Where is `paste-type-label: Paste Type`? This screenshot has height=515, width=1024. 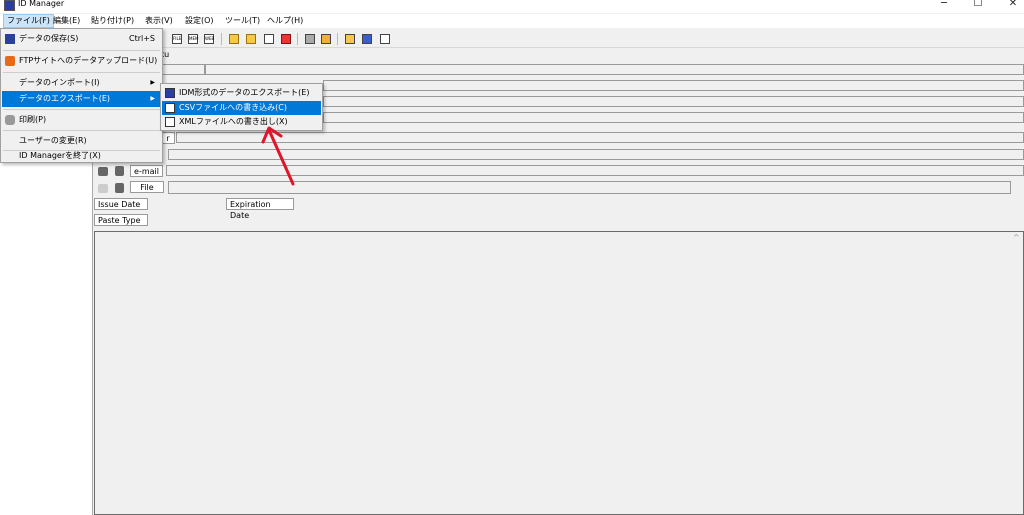 paste-type-label: Paste Type is located at coordinates (121, 220).